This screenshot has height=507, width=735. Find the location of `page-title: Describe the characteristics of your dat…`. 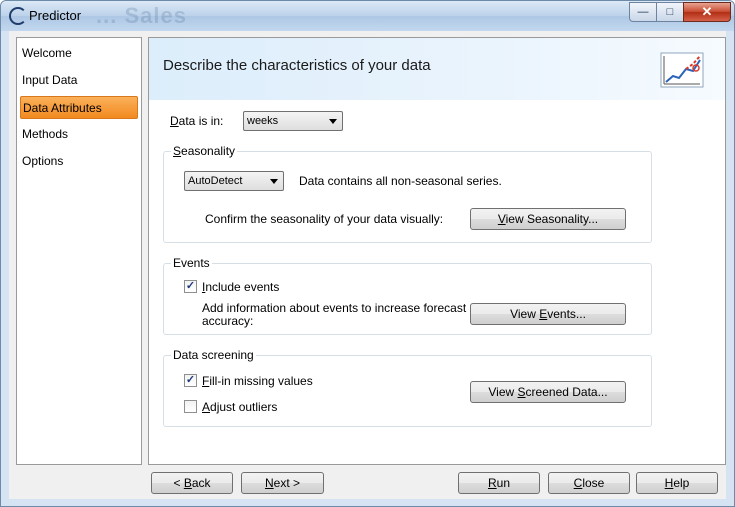

page-title: Describe the characteristics of your dat… is located at coordinates (297, 65).